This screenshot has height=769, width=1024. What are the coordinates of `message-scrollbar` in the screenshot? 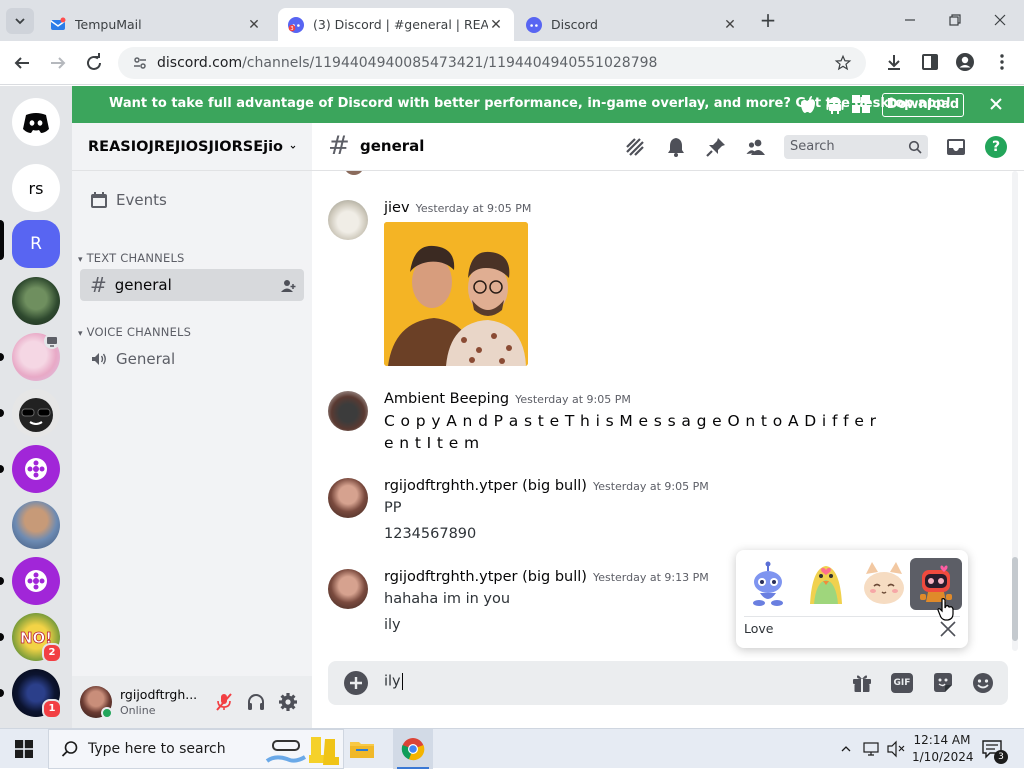 It's located at (1015, 411).